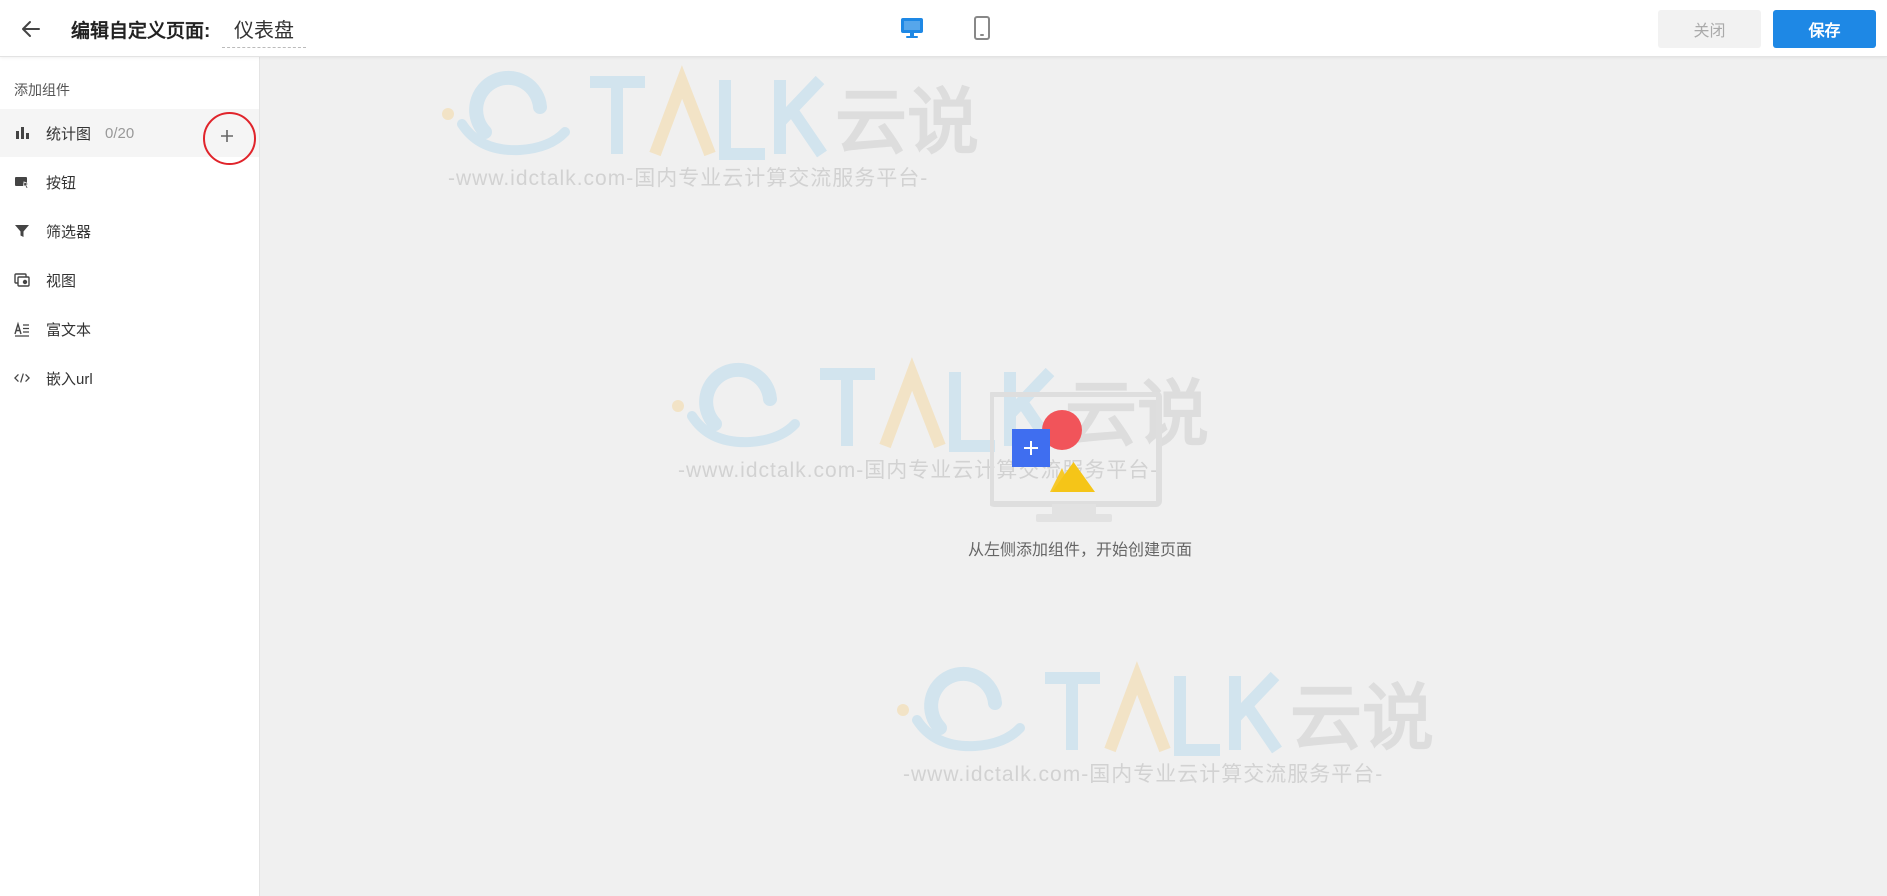 This screenshot has width=1887, height=896. Describe the element at coordinates (129, 182) in the screenshot. I see `sidebar-item-button: 按钮` at that location.